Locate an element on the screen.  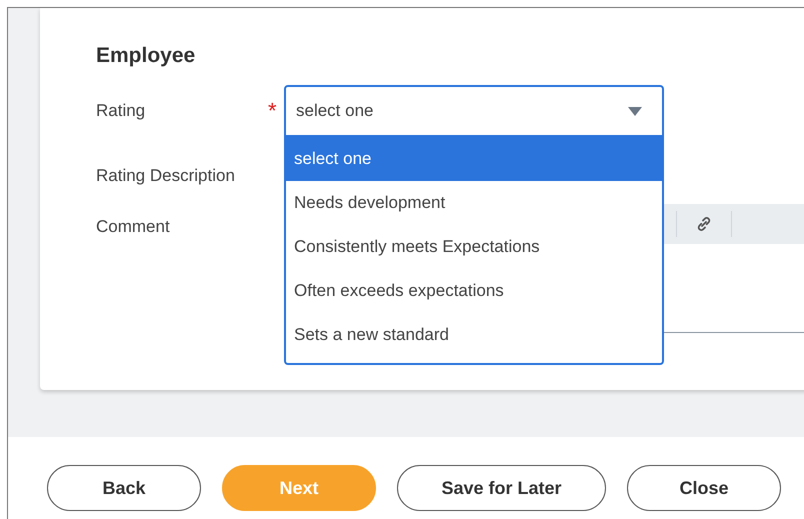
footer-button: Back is located at coordinates (124, 488).